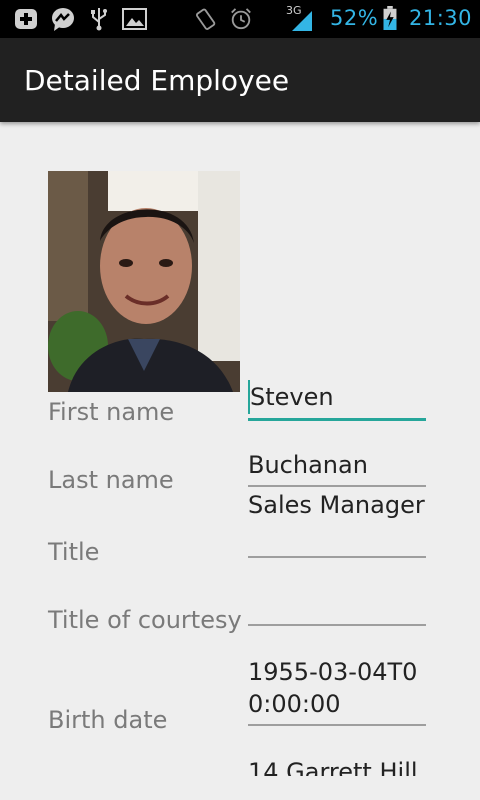 The width and height of the screenshot is (480, 800). Describe the element at coordinates (111, 480) in the screenshot. I see `last-name-label: Last name` at that location.